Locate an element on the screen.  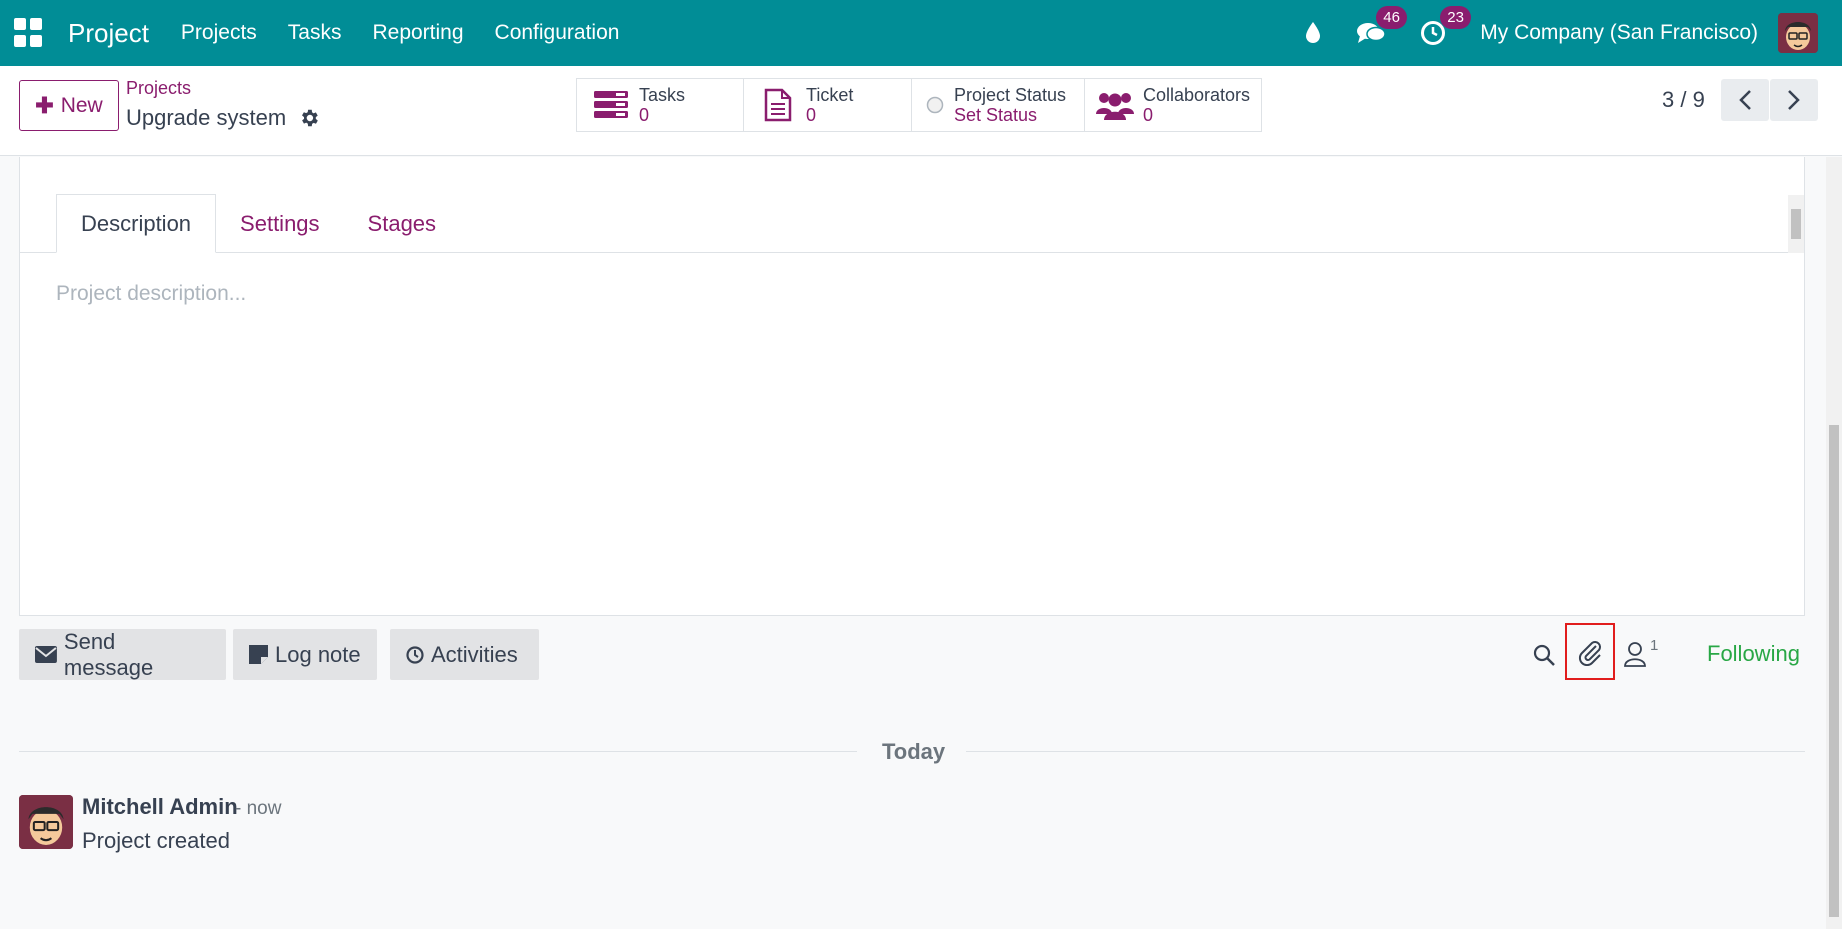
page-scrollbar is located at coordinates (1834, 543).